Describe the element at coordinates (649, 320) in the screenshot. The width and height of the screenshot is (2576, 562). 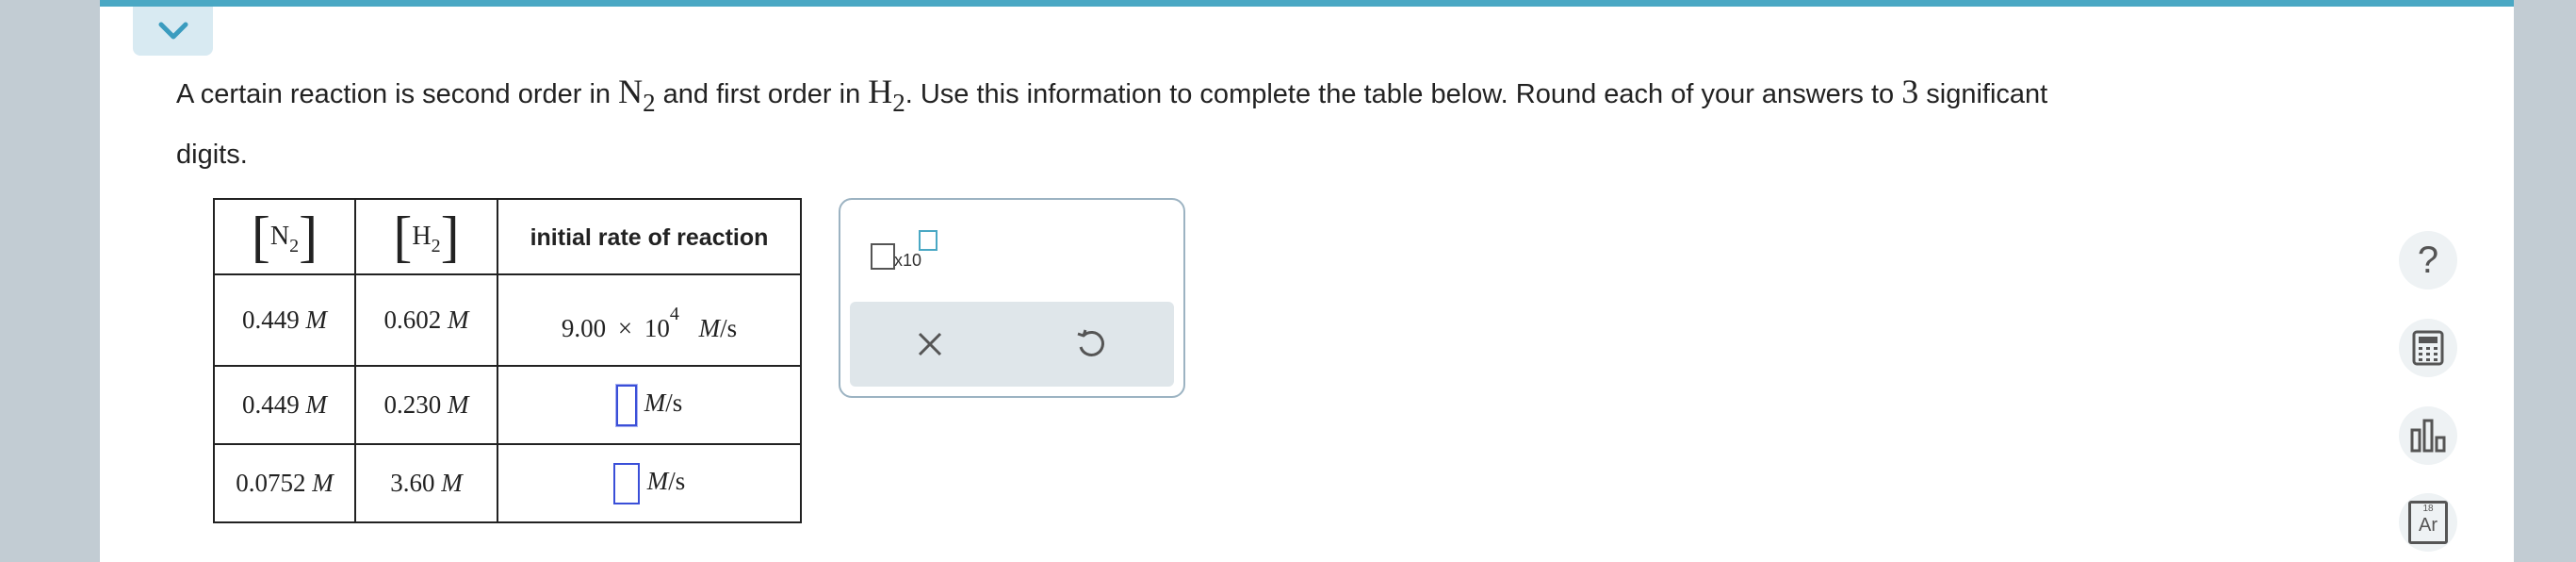
I see `rate-value: 9.00 × 104 M/s` at that location.